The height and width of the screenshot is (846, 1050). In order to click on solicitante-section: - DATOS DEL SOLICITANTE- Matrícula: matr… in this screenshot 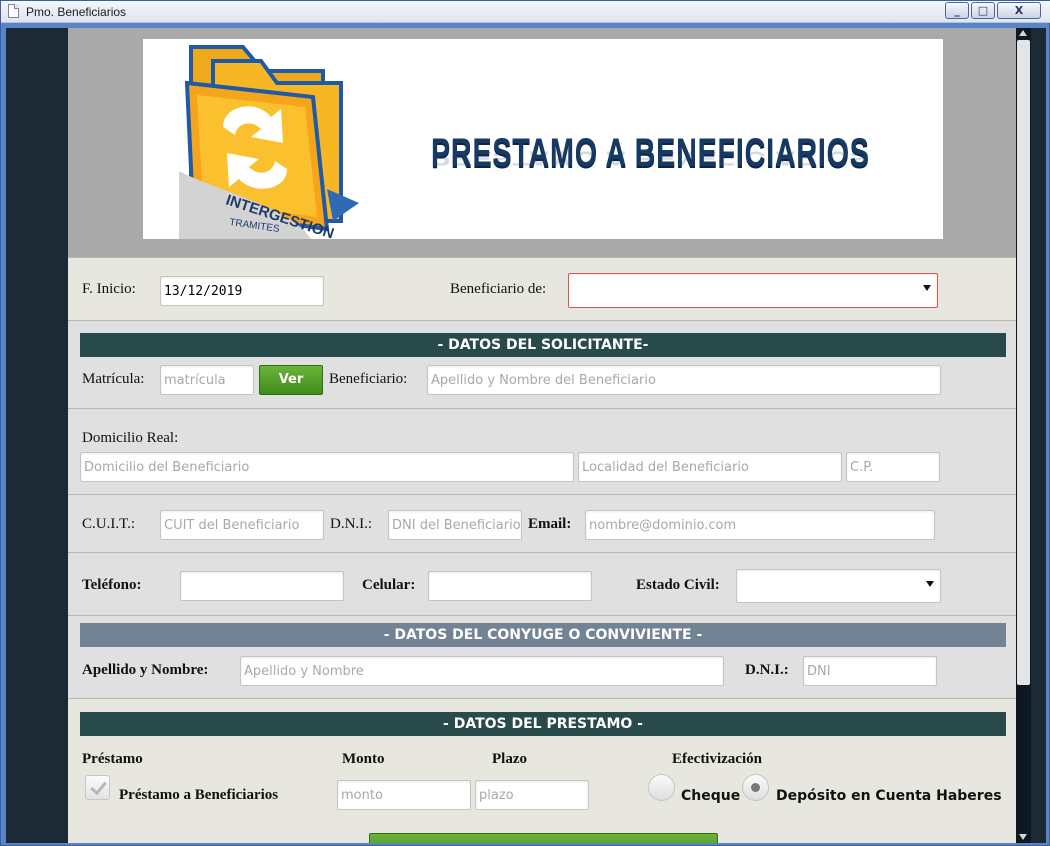, I will do `click(545, 364)`.